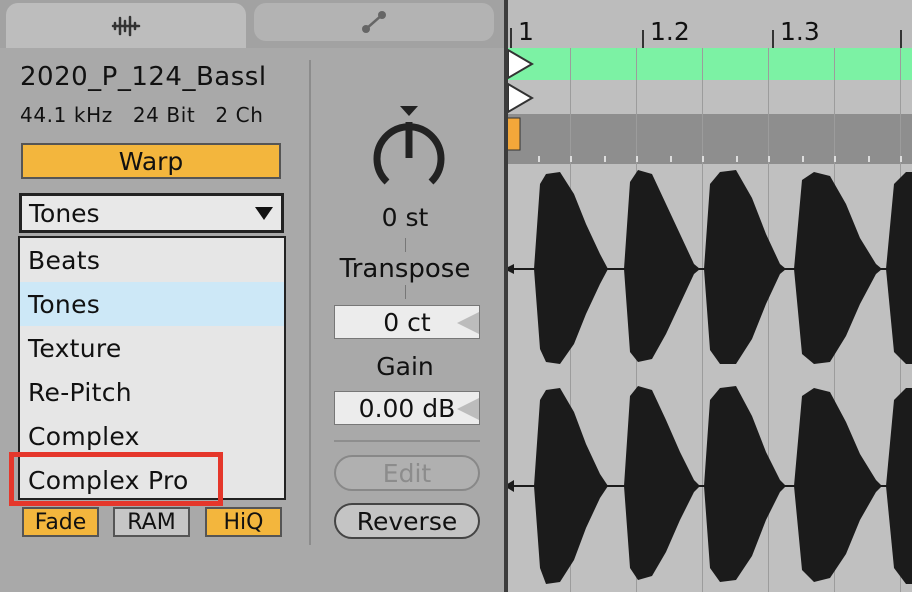 This screenshot has height=592, width=912. I want to click on warp-mode-option-beats: Beats, so click(152, 260).